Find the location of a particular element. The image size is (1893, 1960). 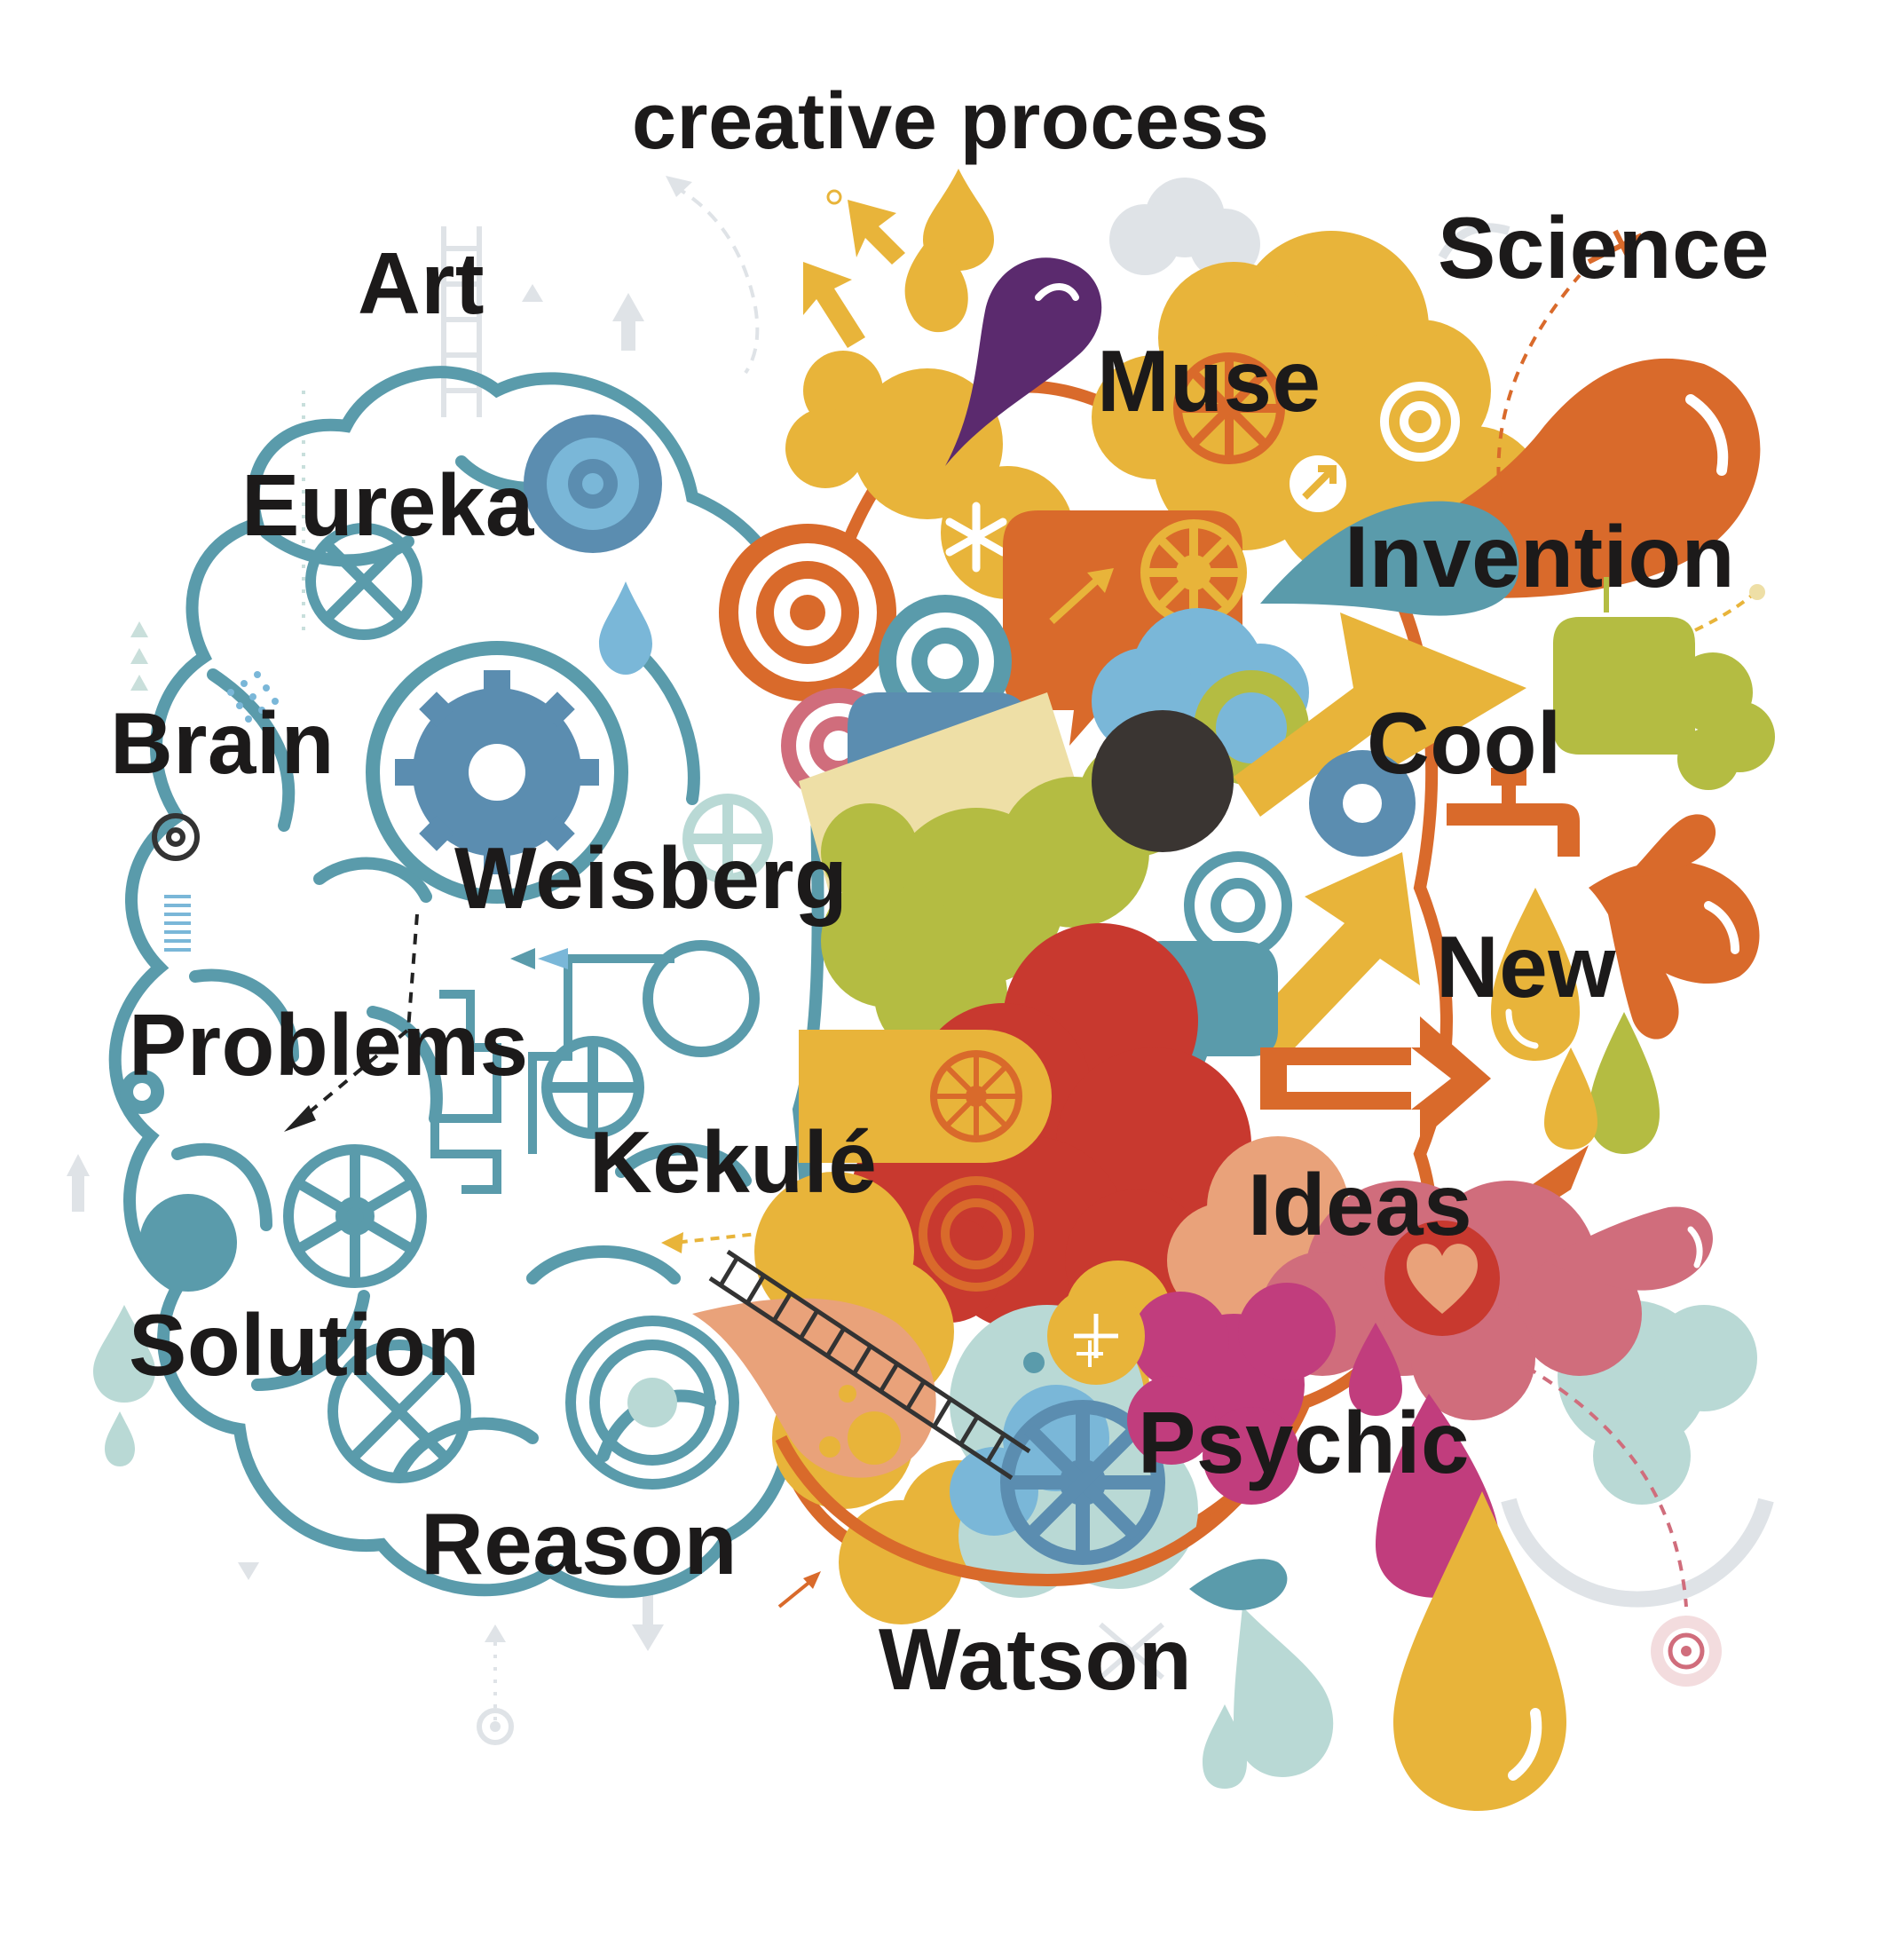

dark-circle is located at coordinates (1163, 781).